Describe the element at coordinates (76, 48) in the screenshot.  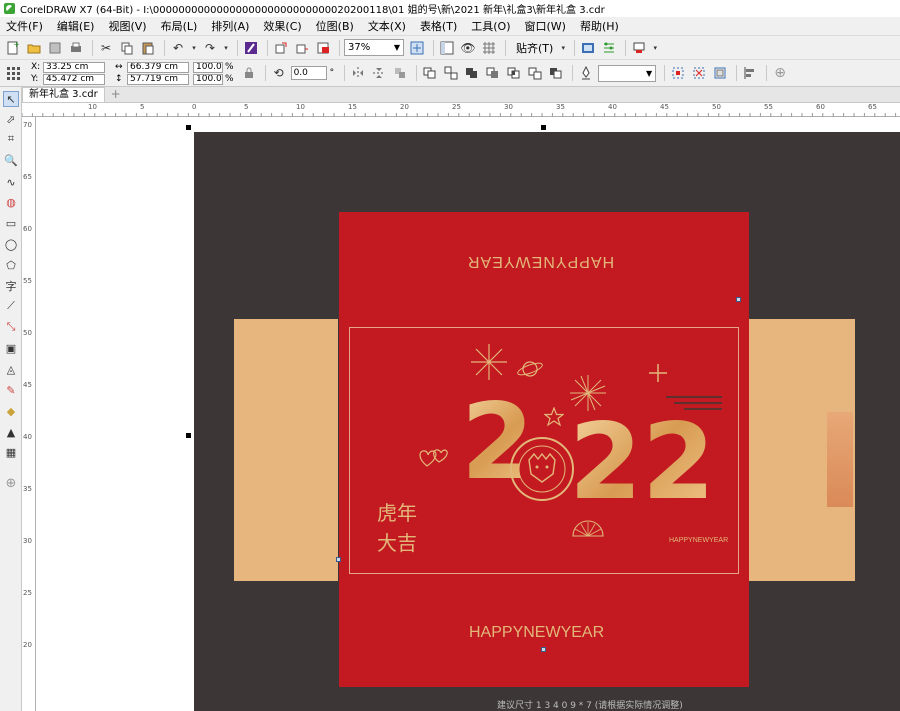
I see `print-icon` at that location.